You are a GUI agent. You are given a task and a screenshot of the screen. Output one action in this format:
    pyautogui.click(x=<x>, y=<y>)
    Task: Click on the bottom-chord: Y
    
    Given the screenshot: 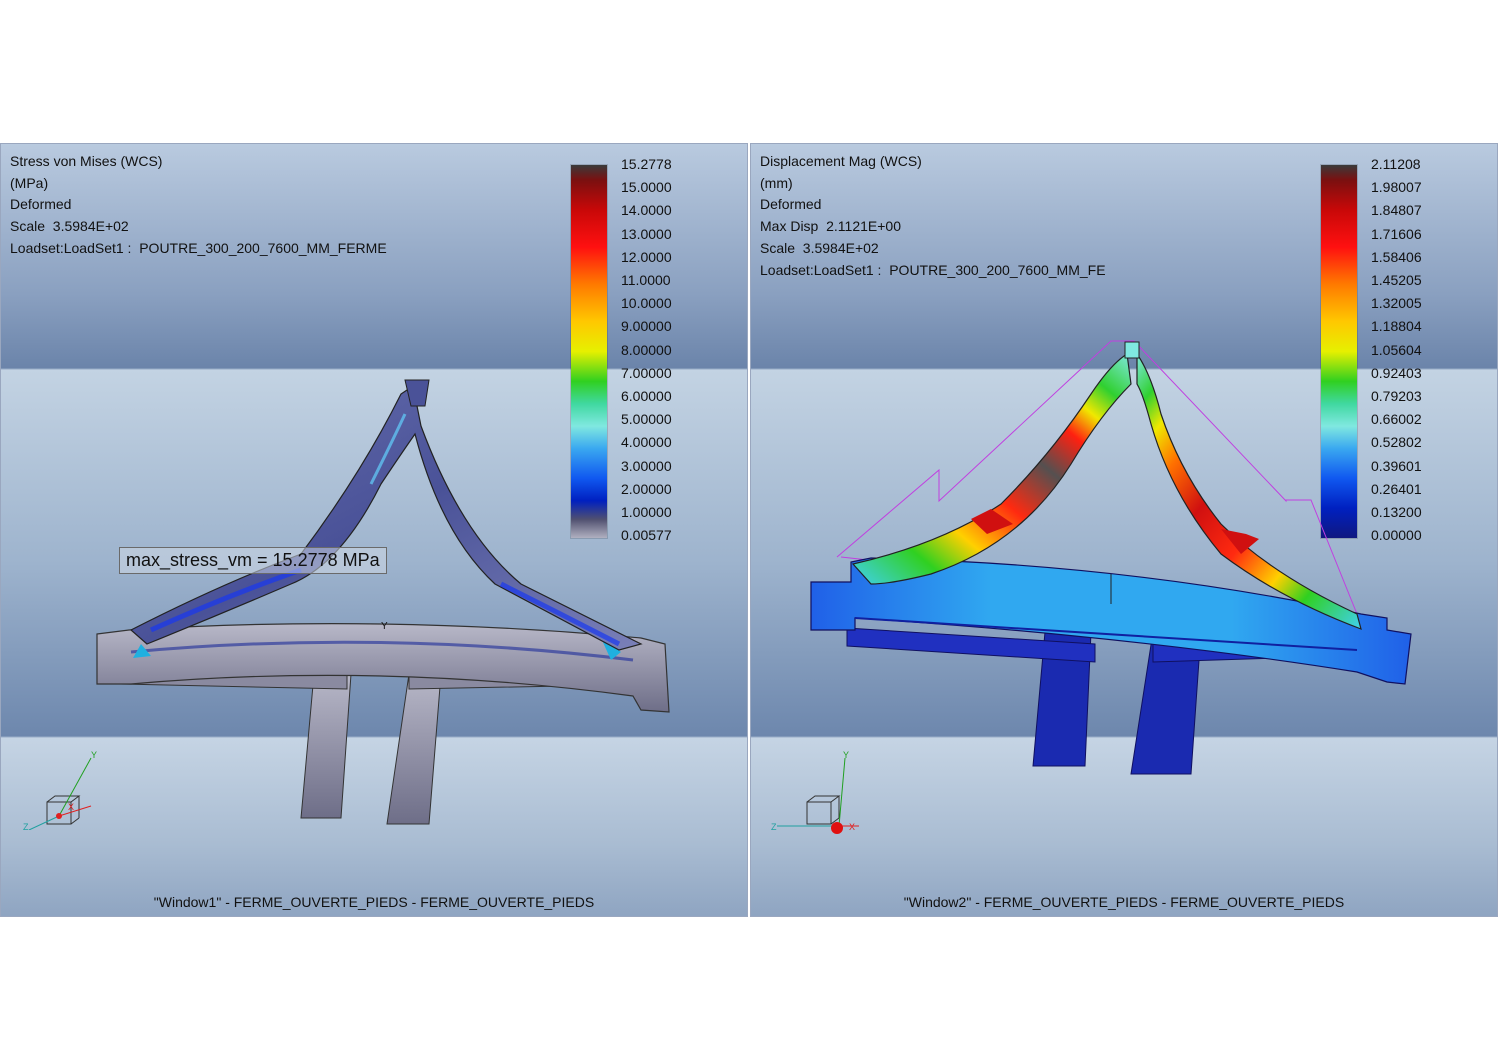 What is the action you would take?
    pyautogui.click(x=383, y=667)
    